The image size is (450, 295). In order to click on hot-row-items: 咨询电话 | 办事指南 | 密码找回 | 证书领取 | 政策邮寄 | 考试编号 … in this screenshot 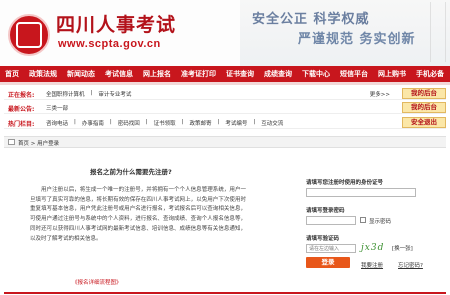, I will do `click(164, 123)`.